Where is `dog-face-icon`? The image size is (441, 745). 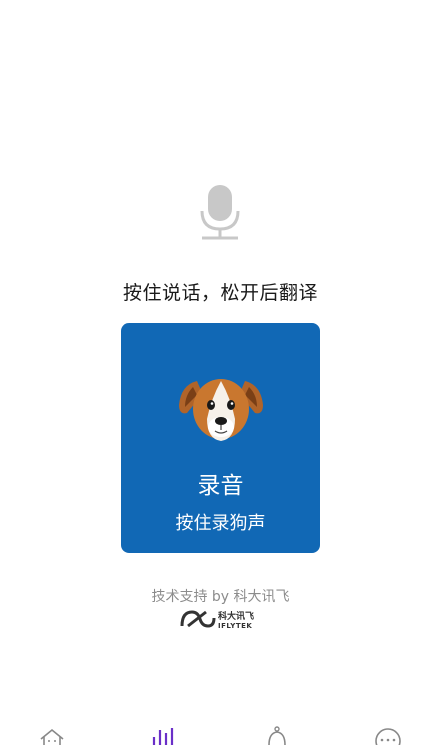
dog-face-icon is located at coordinates (221, 410).